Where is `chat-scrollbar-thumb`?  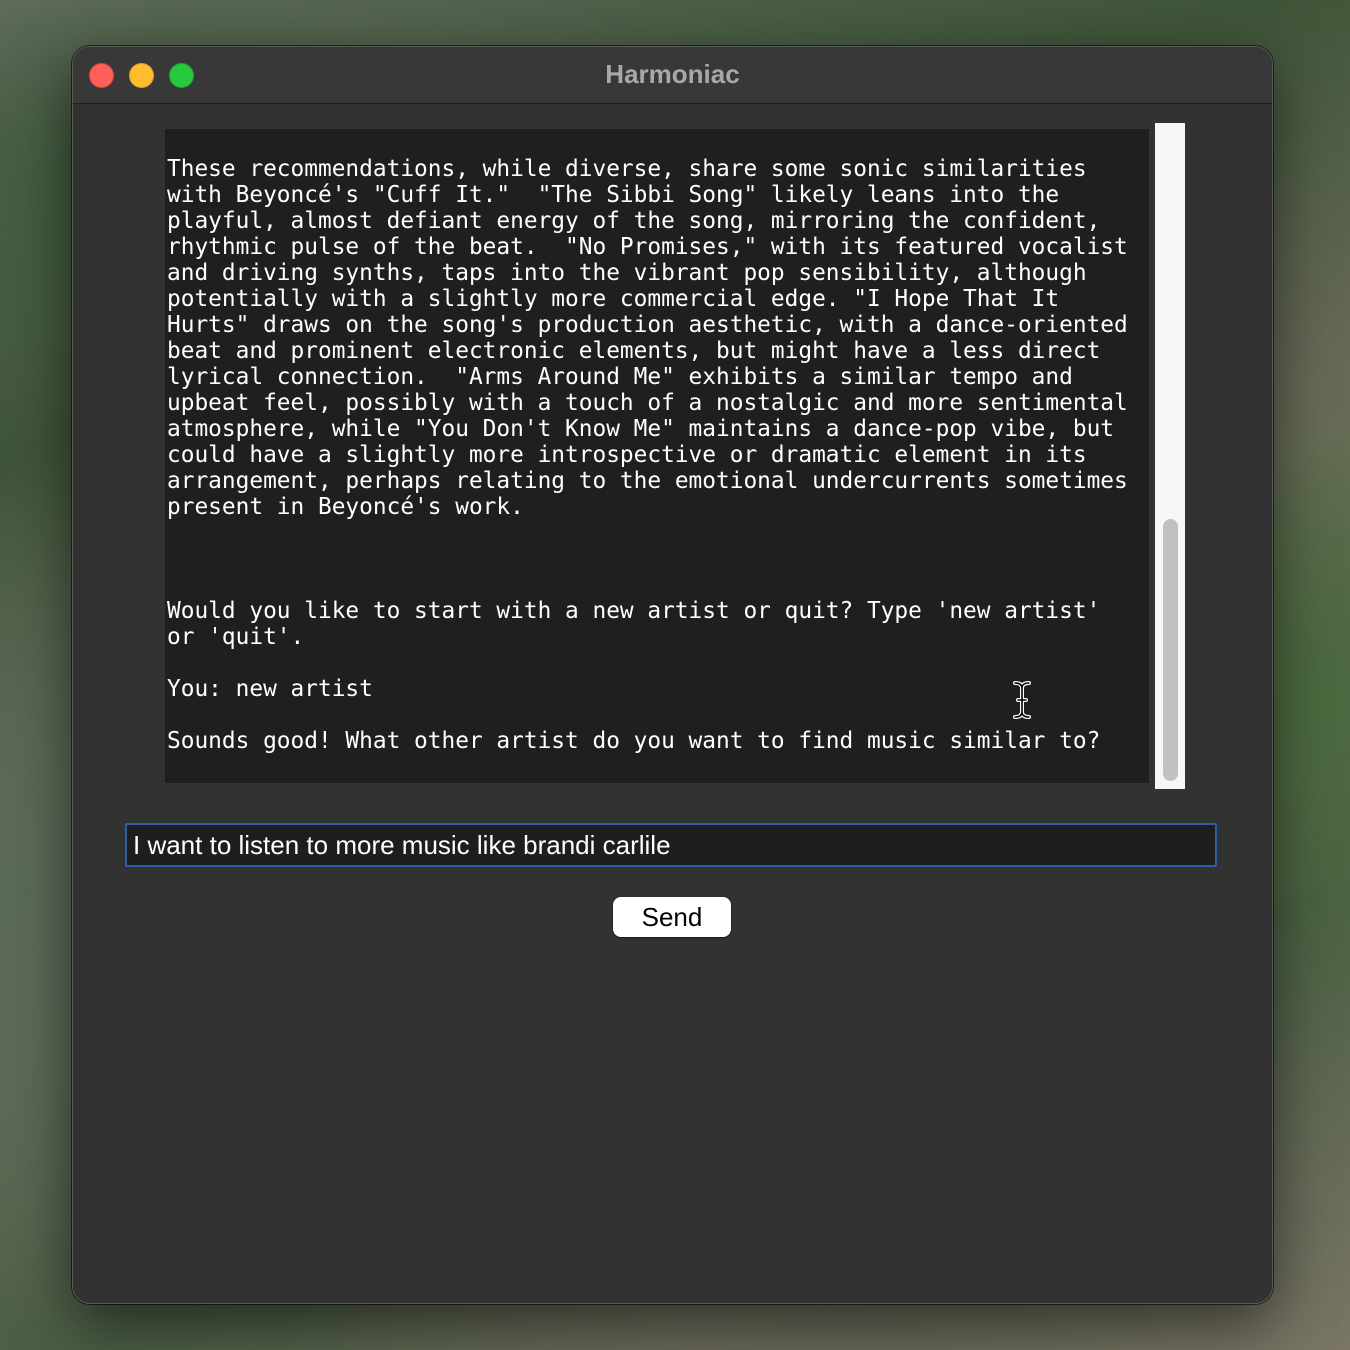
chat-scrollbar-thumb is located at coordinates (1170, 650).